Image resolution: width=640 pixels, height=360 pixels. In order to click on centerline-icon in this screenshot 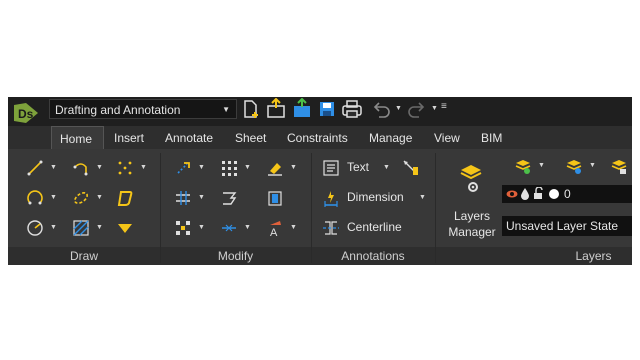, I will do `click(331, 228)`.